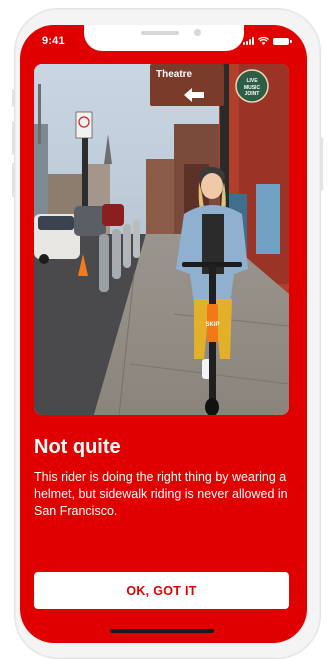 This screenshot has width=327, height=659. I want to click on cellular-signal-icon, so click(248, 41).